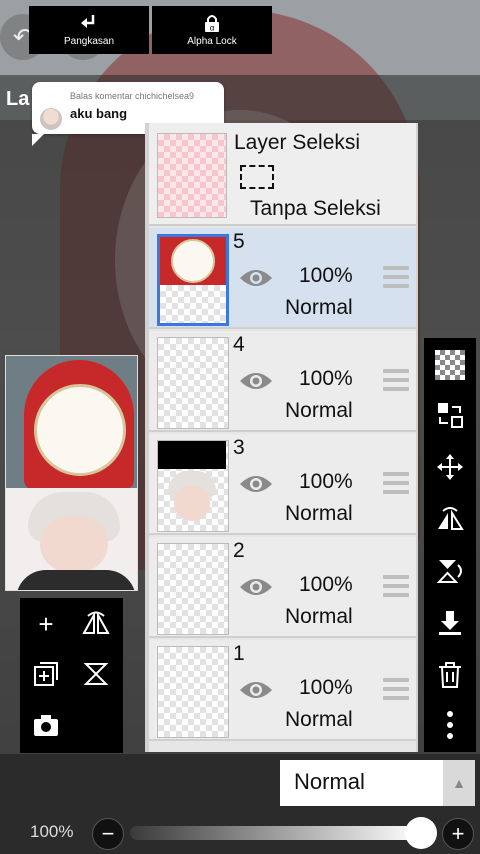 This screenshot has width=480, height=854. What do you see at coordinates (52, 831) in the screenshot?
I see `zoom-level: 100%` at bounding box center [52, 831].